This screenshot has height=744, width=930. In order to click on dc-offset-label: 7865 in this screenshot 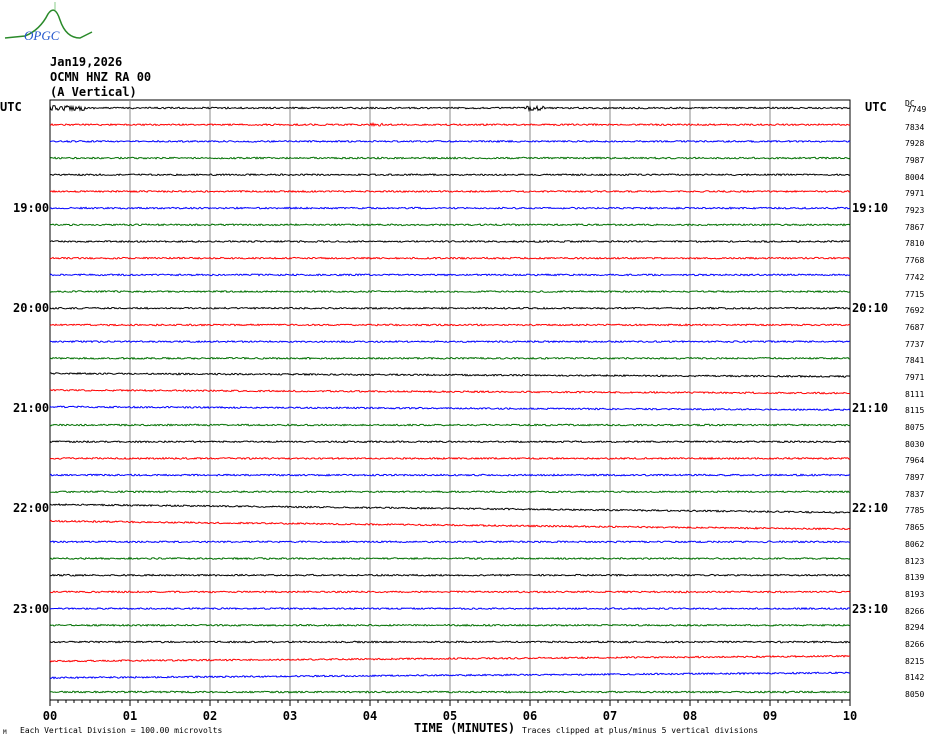, I will do `click(915, 528)`.